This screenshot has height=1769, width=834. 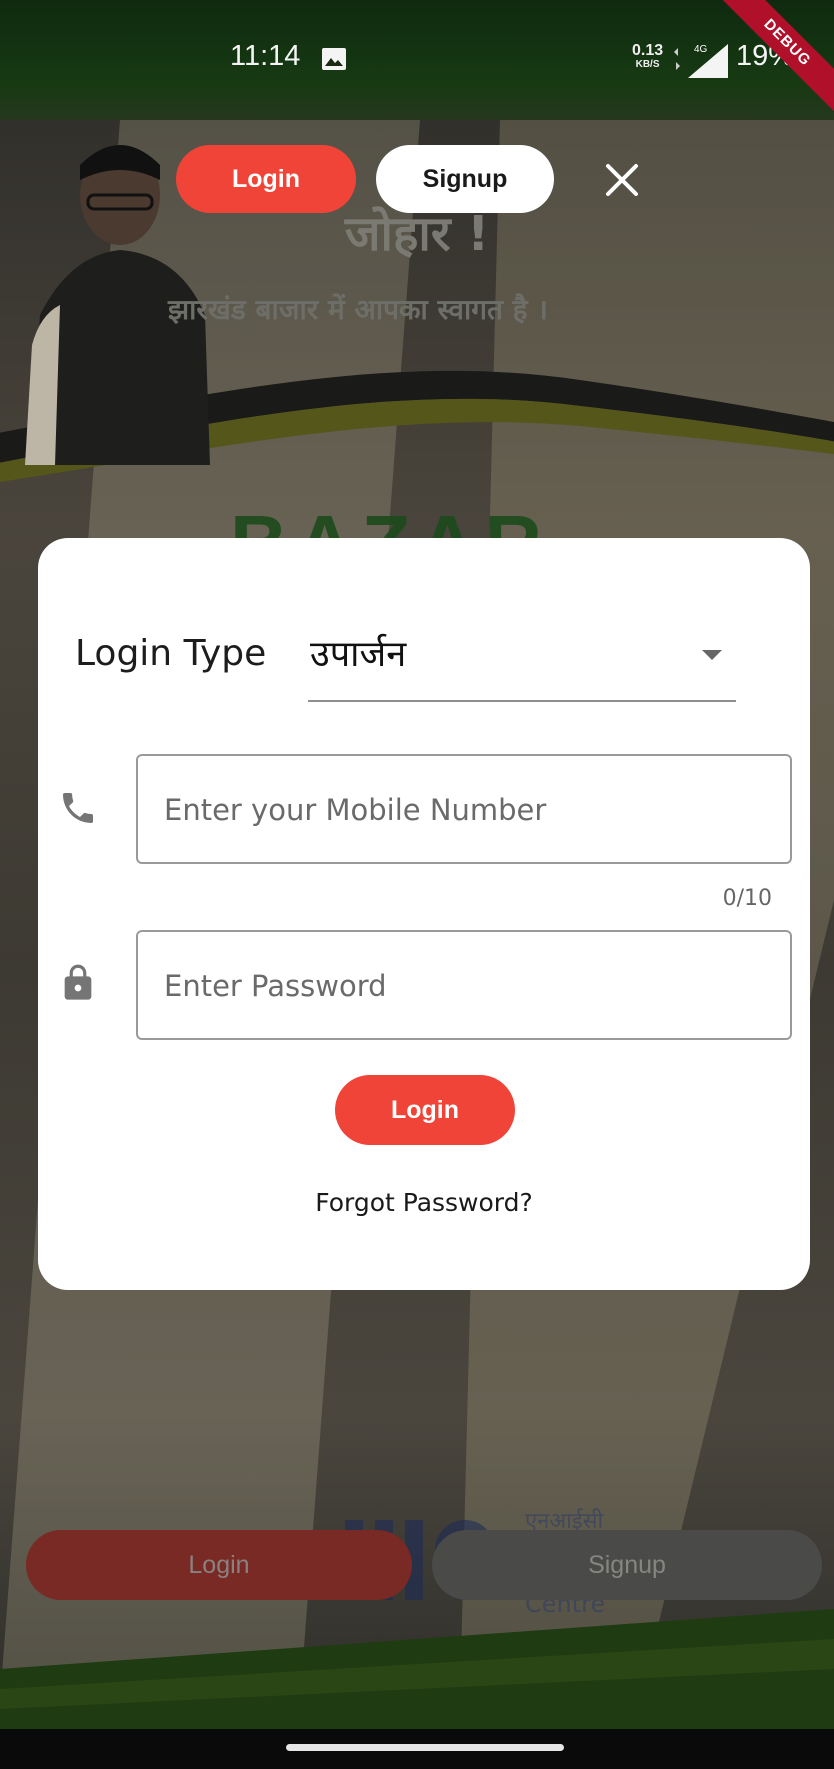 I want to click on network-type: 4G, so click(x=701, y=49).